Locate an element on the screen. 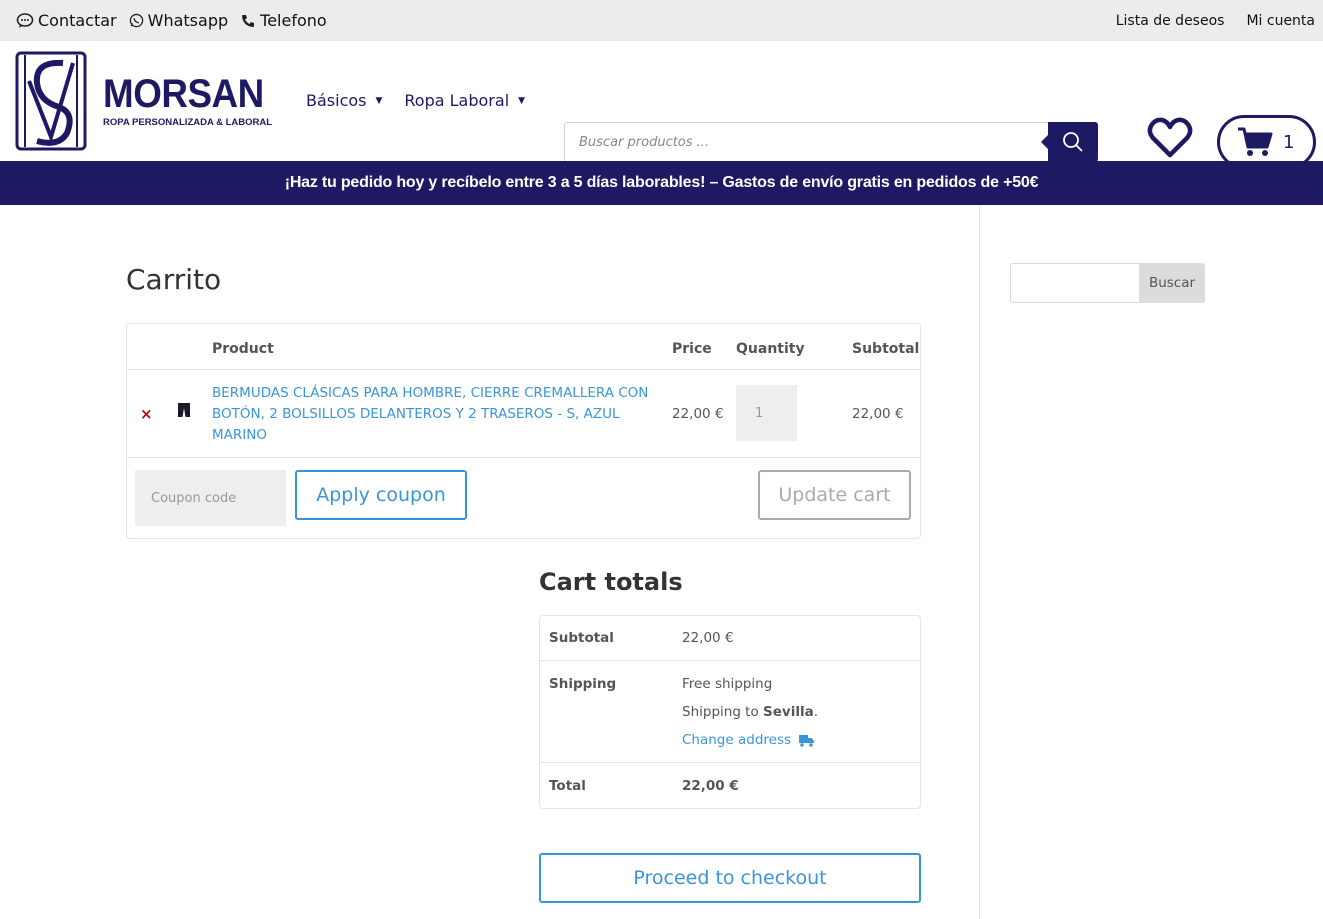  top-bar-left: Contactar Whatsapp Telefono is located at coordinates (177, 20).